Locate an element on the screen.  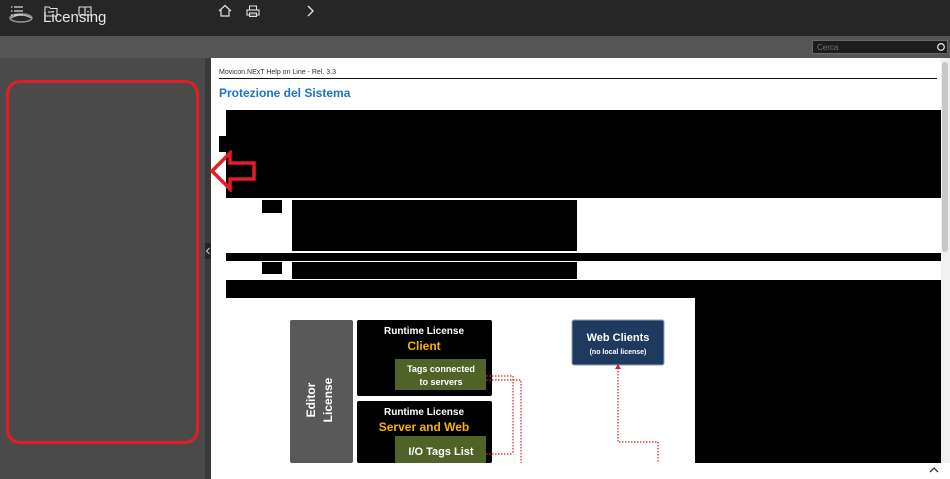
editor-license-line1: Editor is located at coordinates (311, 399).